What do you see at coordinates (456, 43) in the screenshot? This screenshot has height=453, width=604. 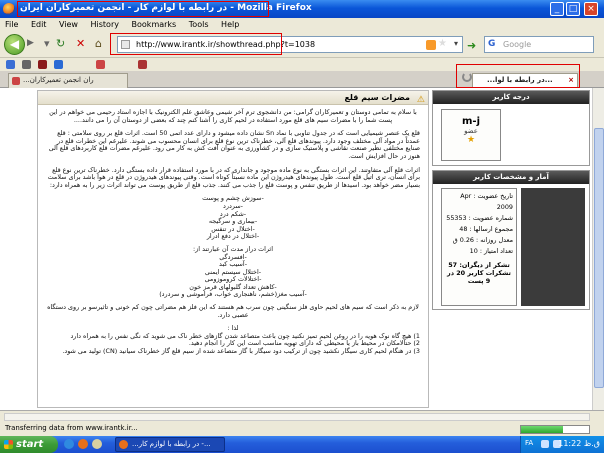 I see `url-dropdown-icon: ▾` at bounding box center [456, 43].